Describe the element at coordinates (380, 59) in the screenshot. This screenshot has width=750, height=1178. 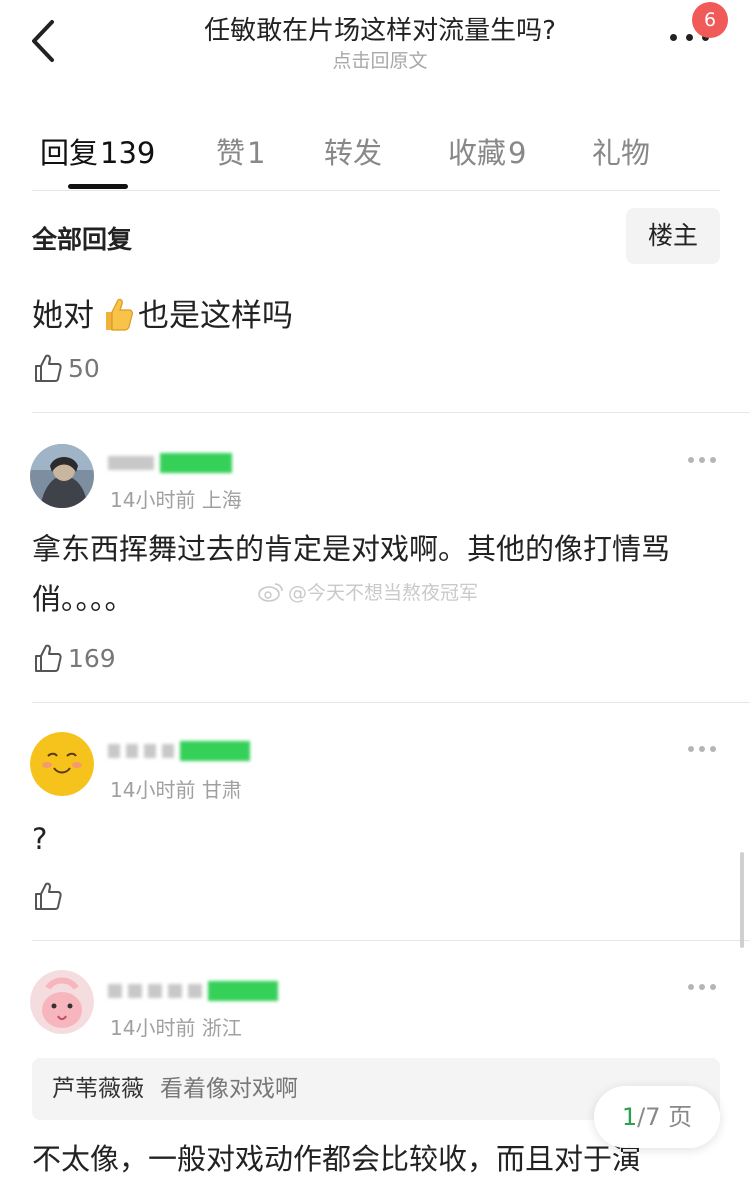
I see `back-to-original-link: 点击回原文` at that location.